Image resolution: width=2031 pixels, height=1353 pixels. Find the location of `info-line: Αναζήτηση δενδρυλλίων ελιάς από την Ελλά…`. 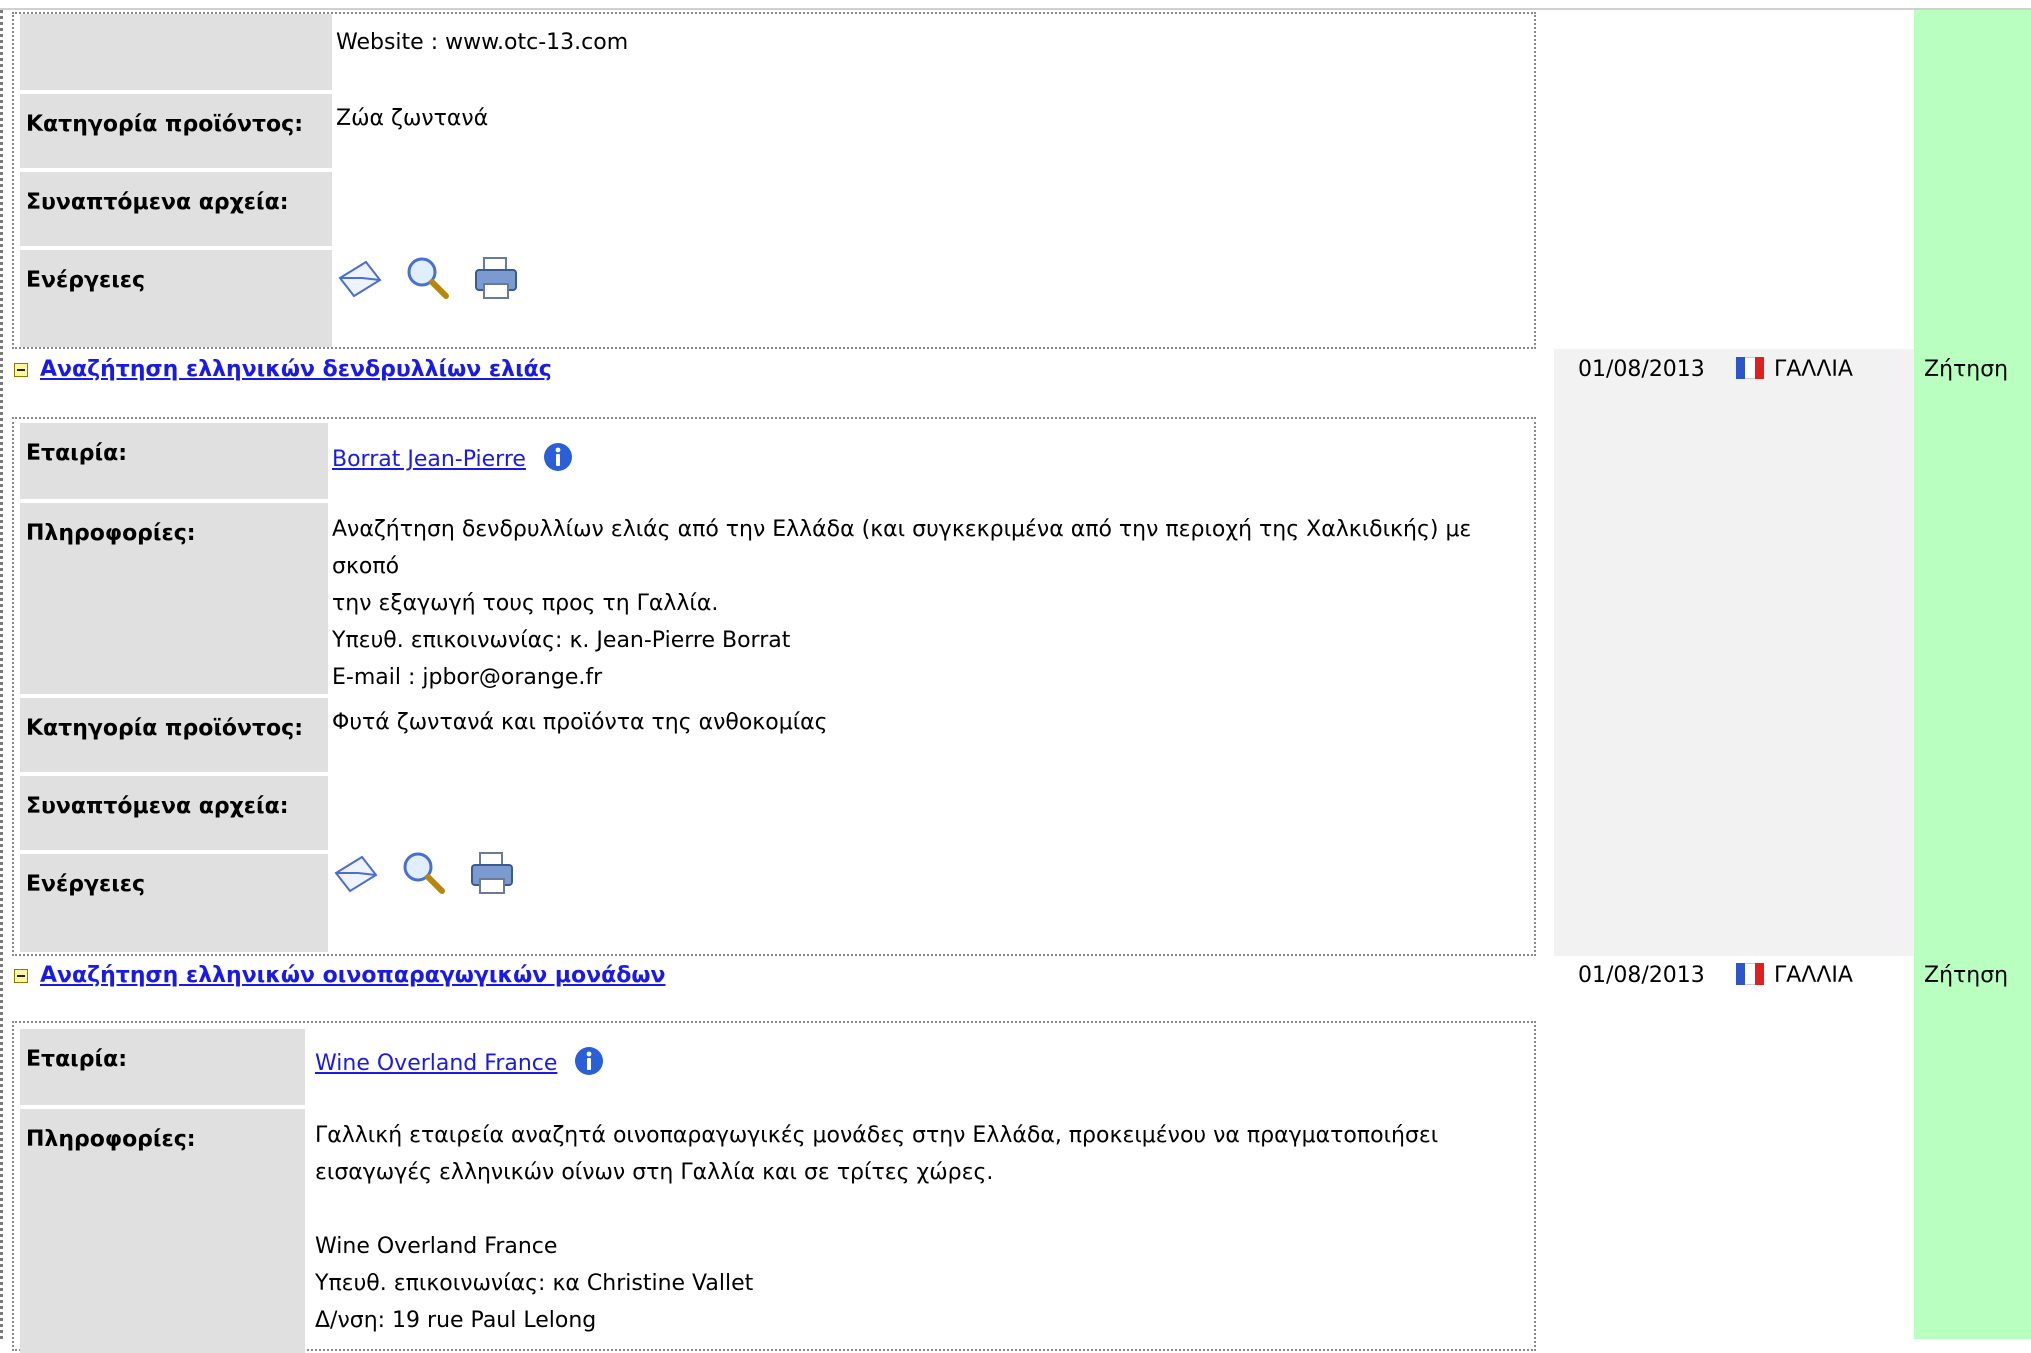

info-line: Αναζήτηση δενδρυλλίων ελιάς από την Ελλά… is located at coordinates (902, 548).